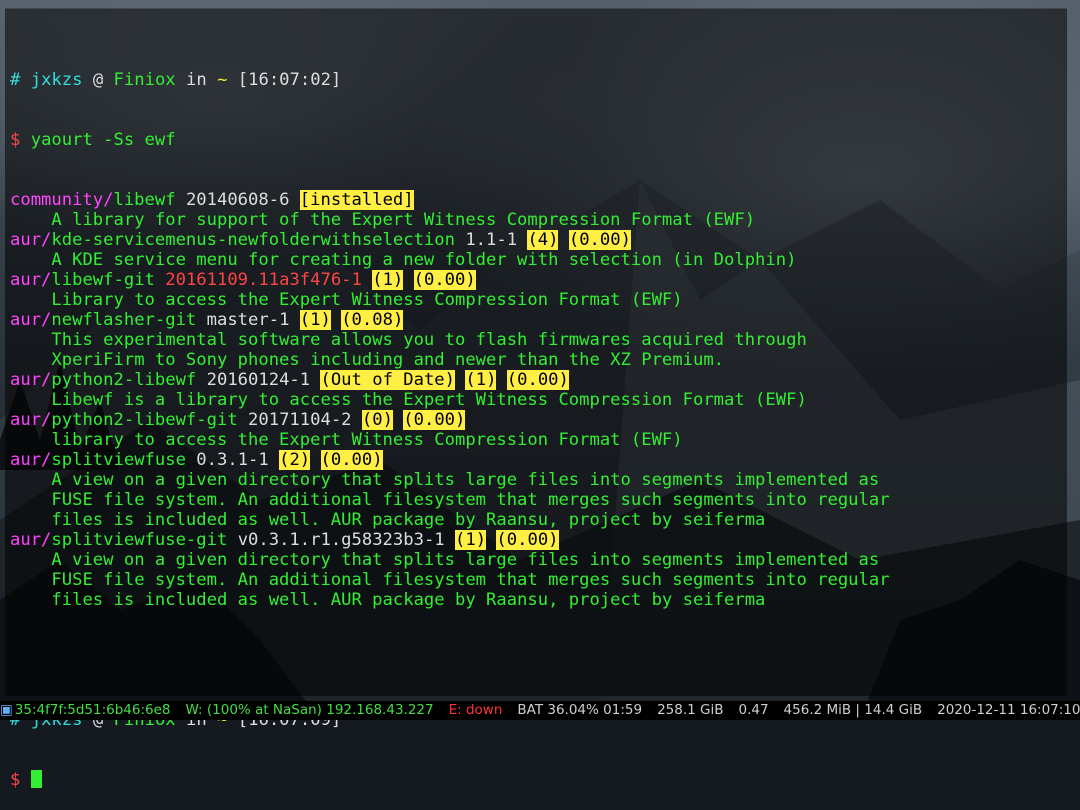 The height and width of the screenshot is (810, 1080). I want to click on package-name: python2-libewf, so click(124, 380).